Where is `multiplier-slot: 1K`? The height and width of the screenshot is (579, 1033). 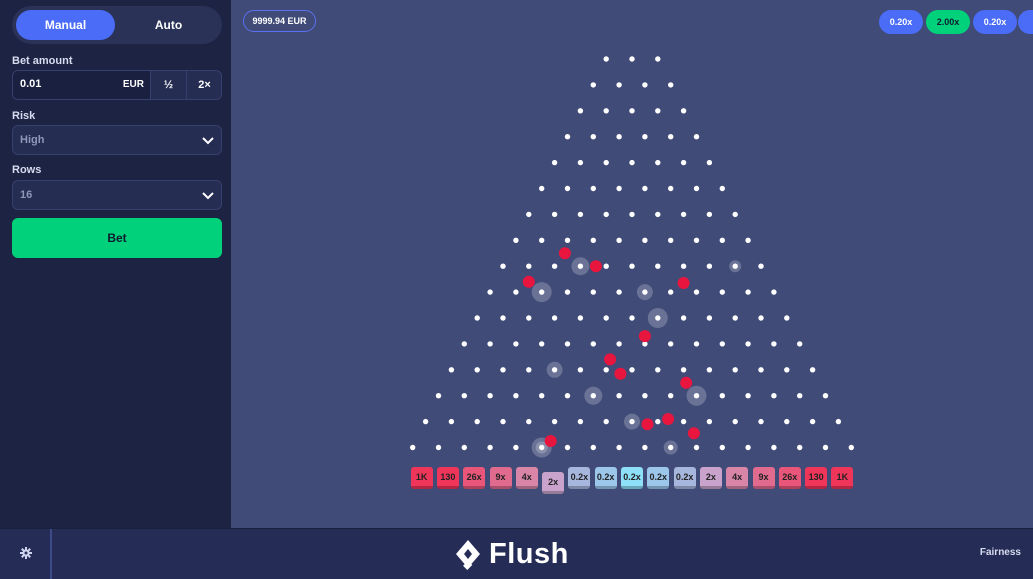 multiplier-slot: 1K is located at coordinates (842, 478).